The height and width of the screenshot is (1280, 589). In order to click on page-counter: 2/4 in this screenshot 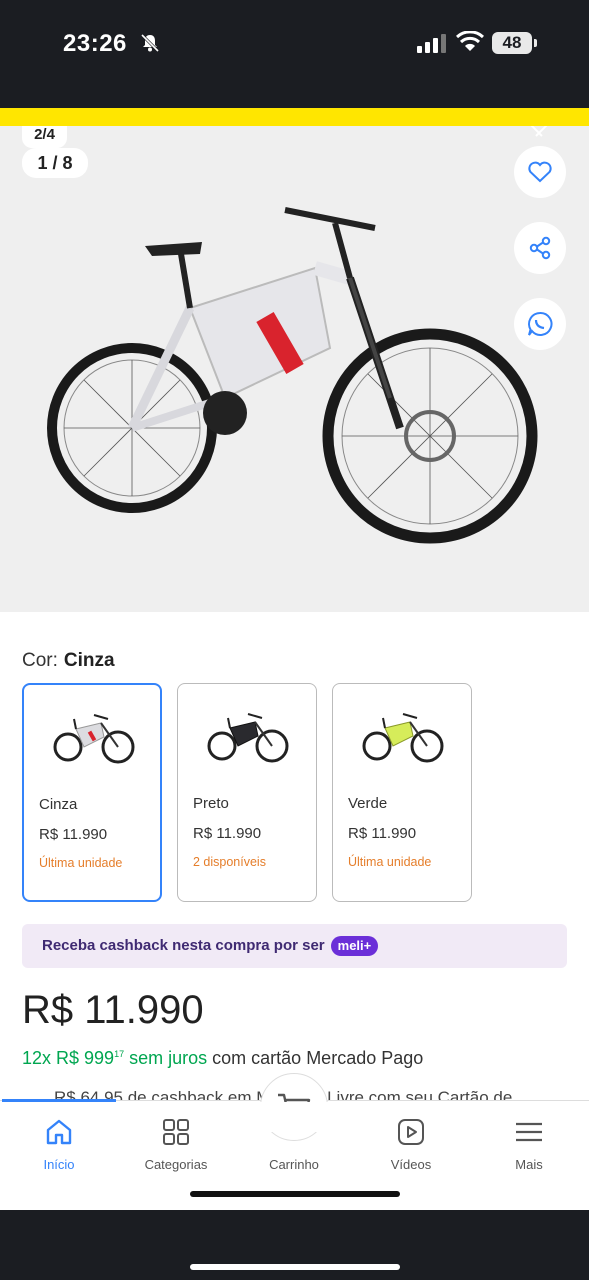, I will do `click(44, 137)`.